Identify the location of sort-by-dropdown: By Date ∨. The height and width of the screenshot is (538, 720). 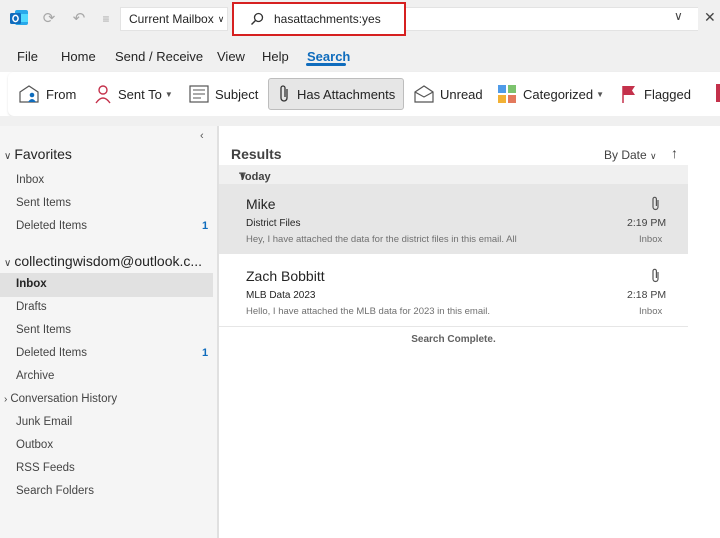
(630, 155).